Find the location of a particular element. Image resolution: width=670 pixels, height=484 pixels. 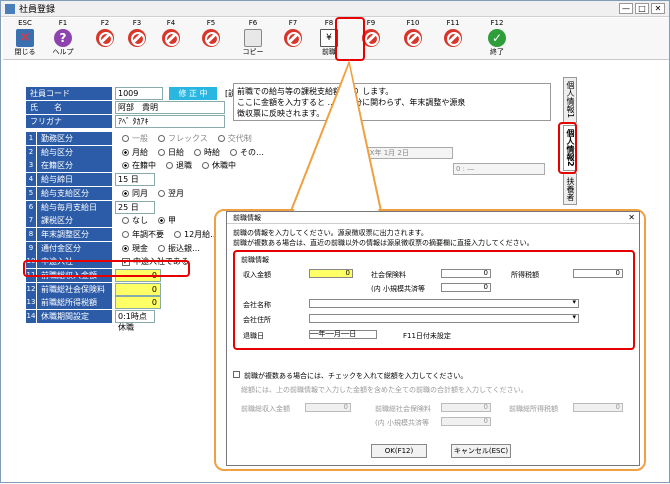

total-tax-input: 0 is located at coordinates (598, 407).